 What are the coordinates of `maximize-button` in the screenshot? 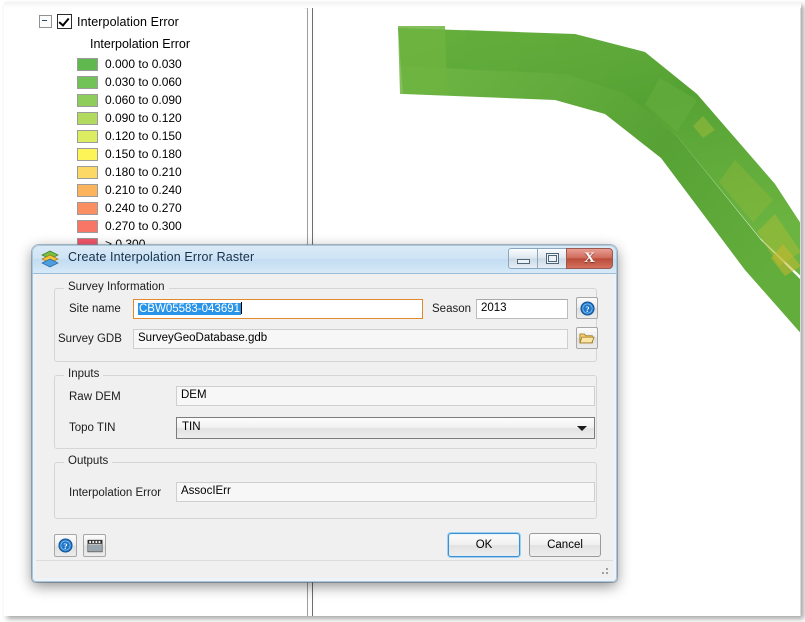 It's located at (552, 258).